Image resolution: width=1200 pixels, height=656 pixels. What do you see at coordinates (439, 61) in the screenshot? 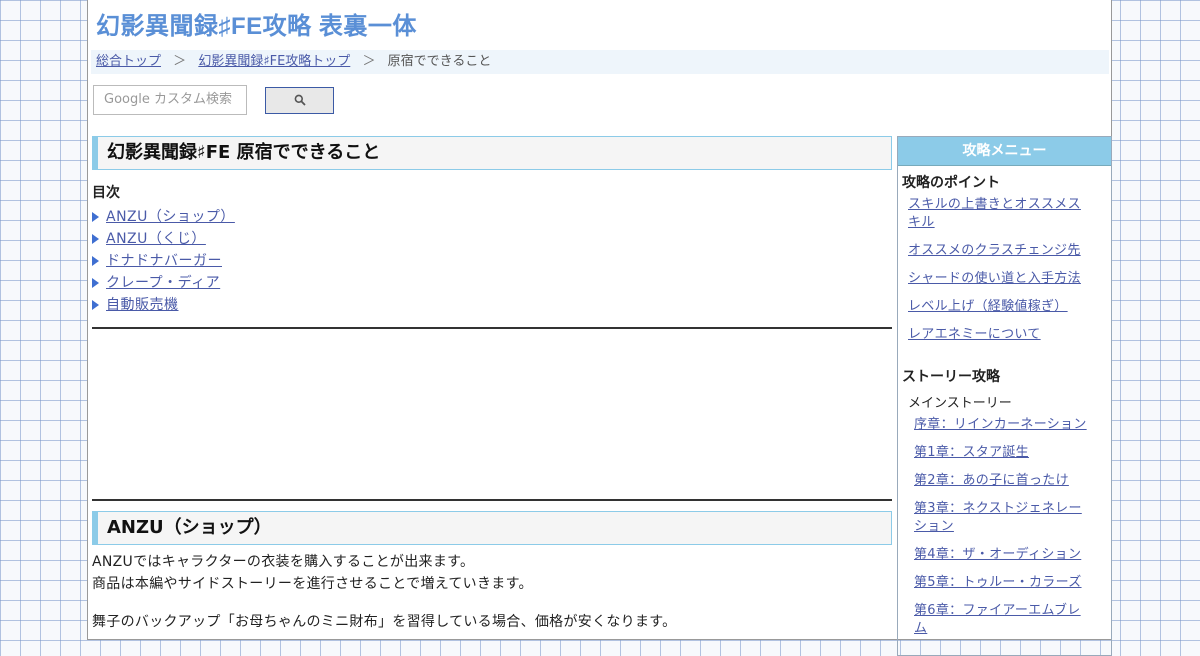
I see `breadcrumb-current: 原宿でできること` at bounding box center [439, 61].